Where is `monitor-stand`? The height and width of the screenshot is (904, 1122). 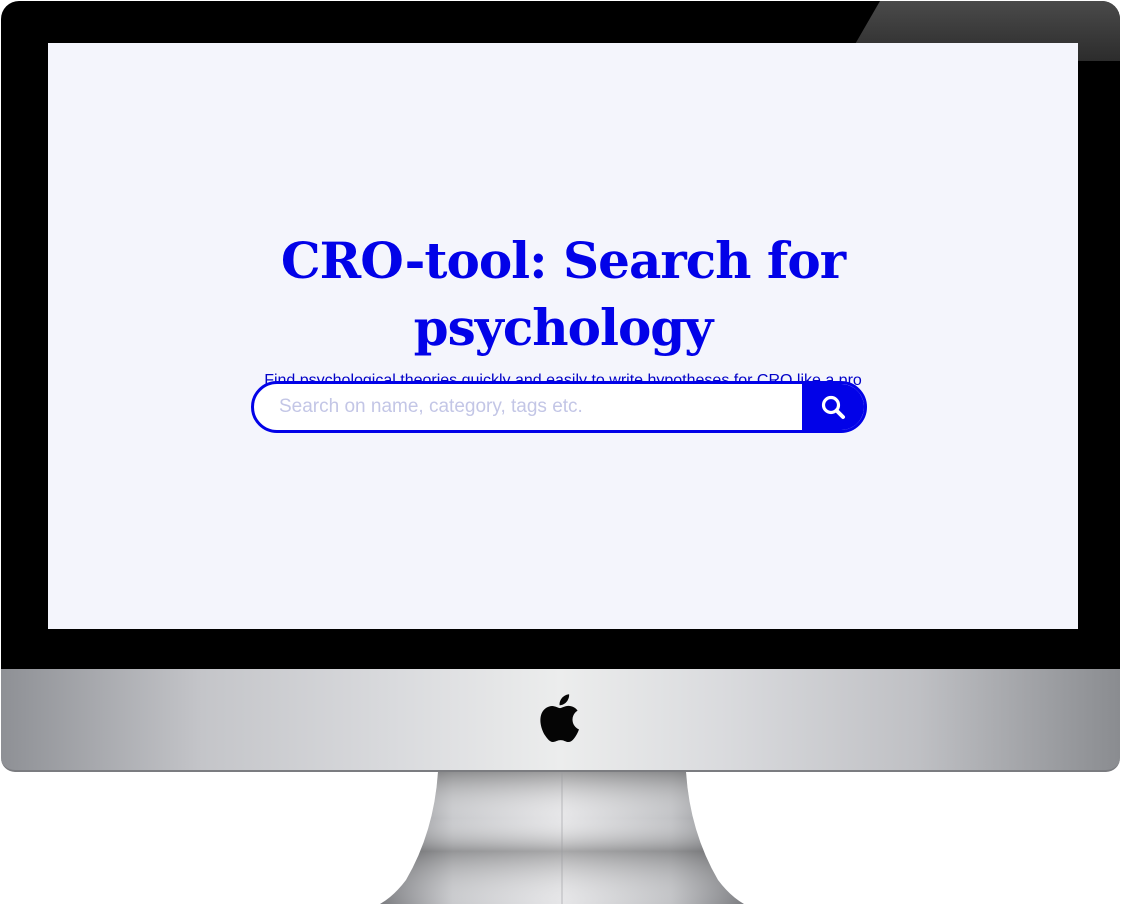
monitor-stand is located at coordinates (562, 838).